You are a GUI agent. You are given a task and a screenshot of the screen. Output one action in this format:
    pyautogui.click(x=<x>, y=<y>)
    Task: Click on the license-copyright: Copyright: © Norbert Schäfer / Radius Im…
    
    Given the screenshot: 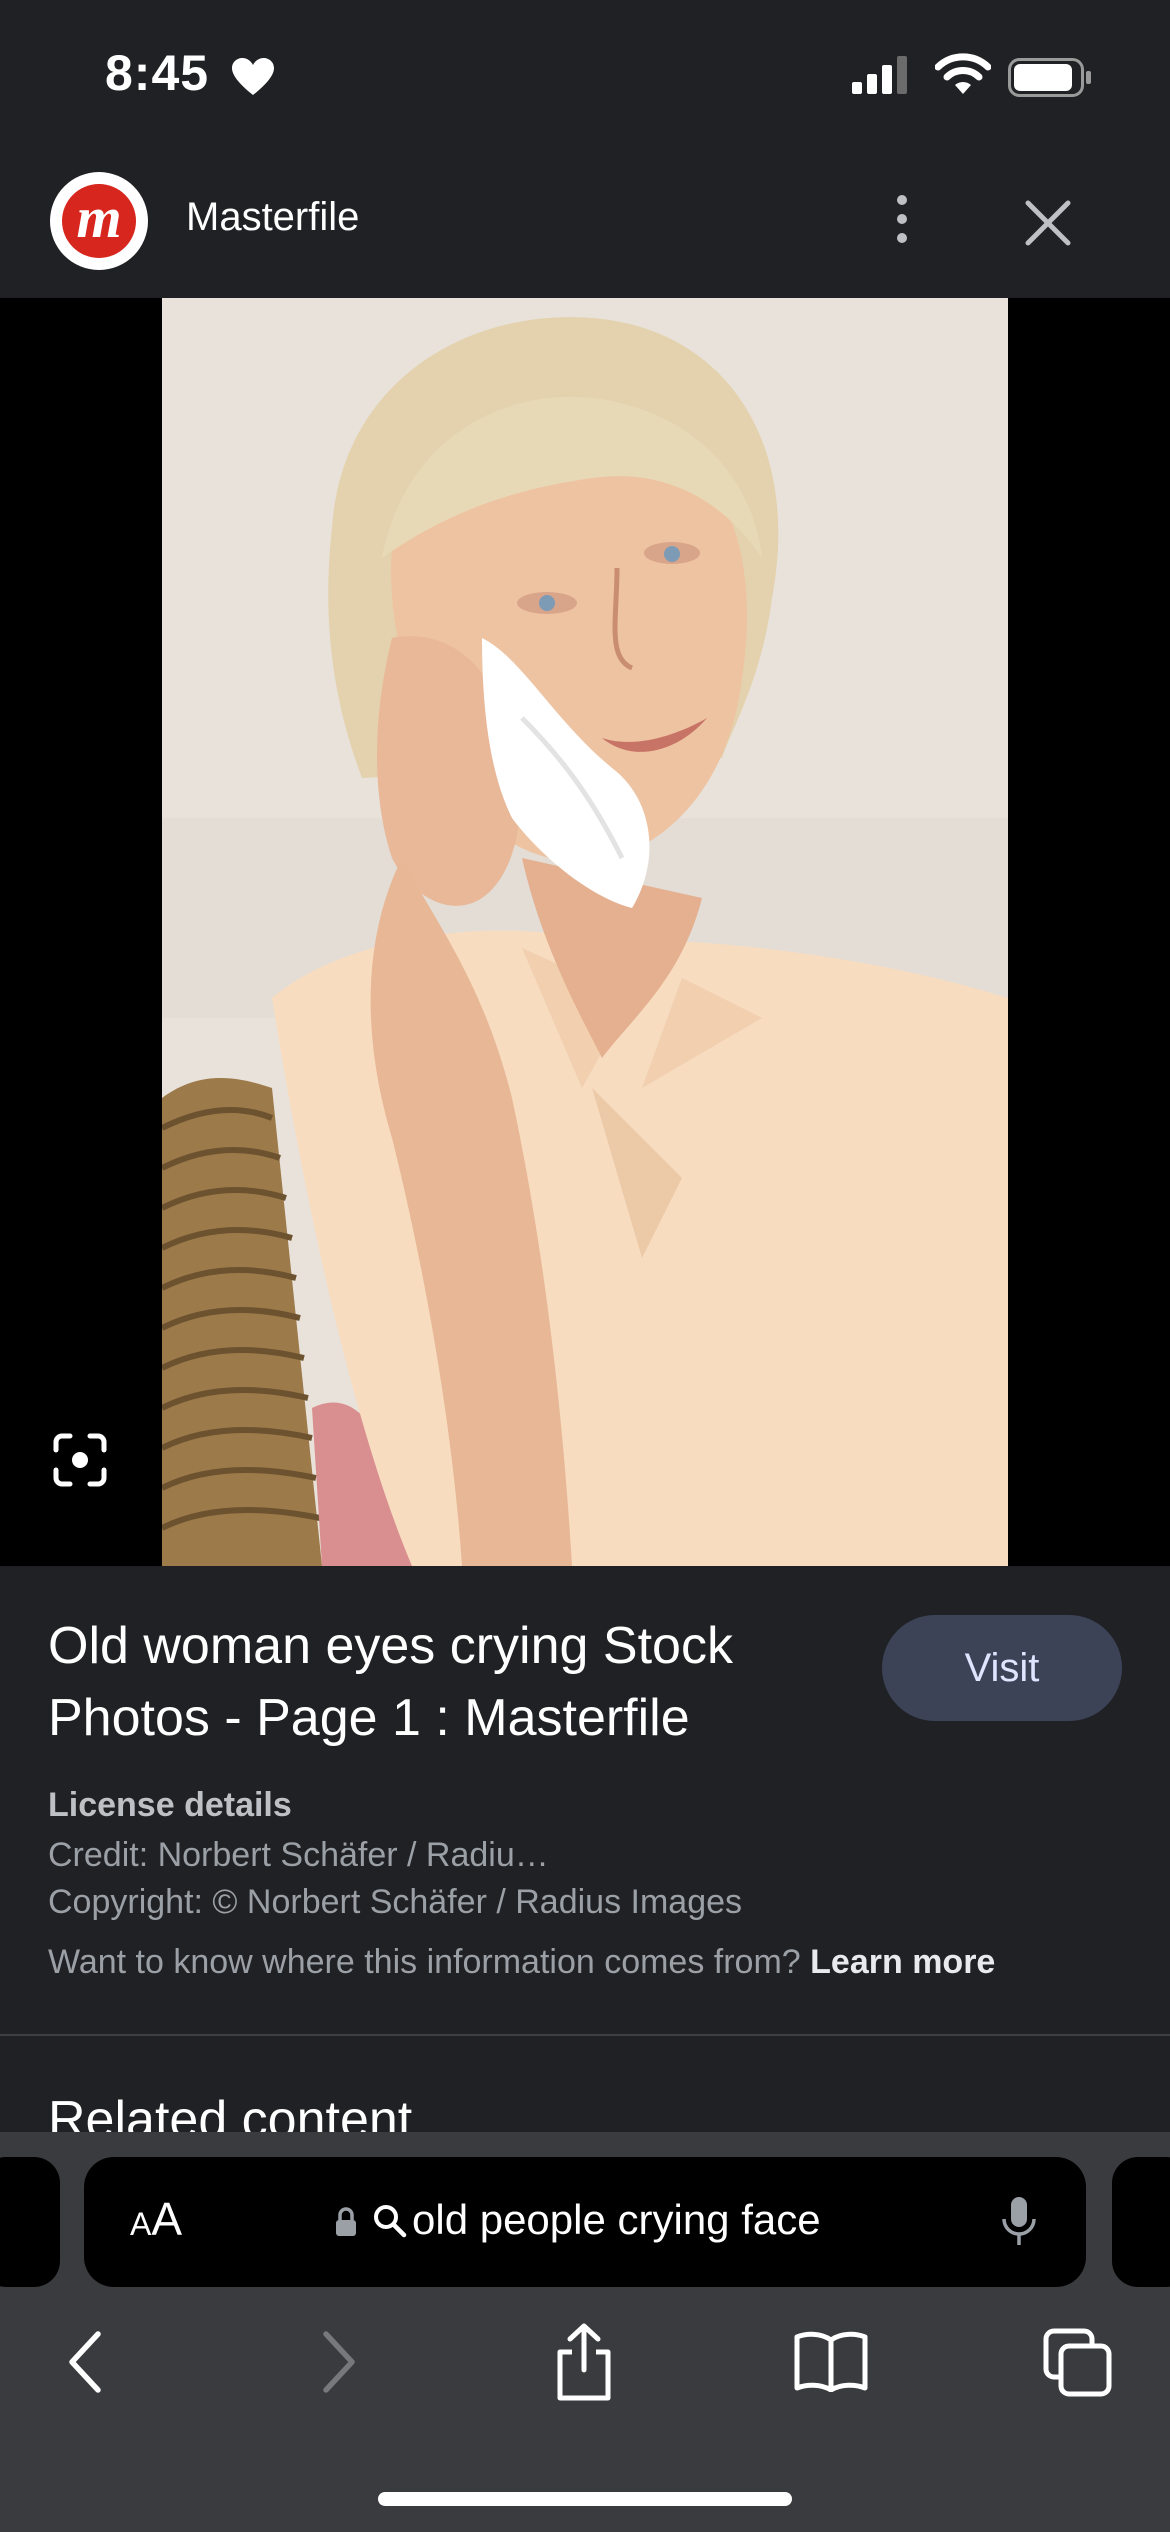 What is the action you would take?
    pyautogui.click(x=395, y=1902)
    